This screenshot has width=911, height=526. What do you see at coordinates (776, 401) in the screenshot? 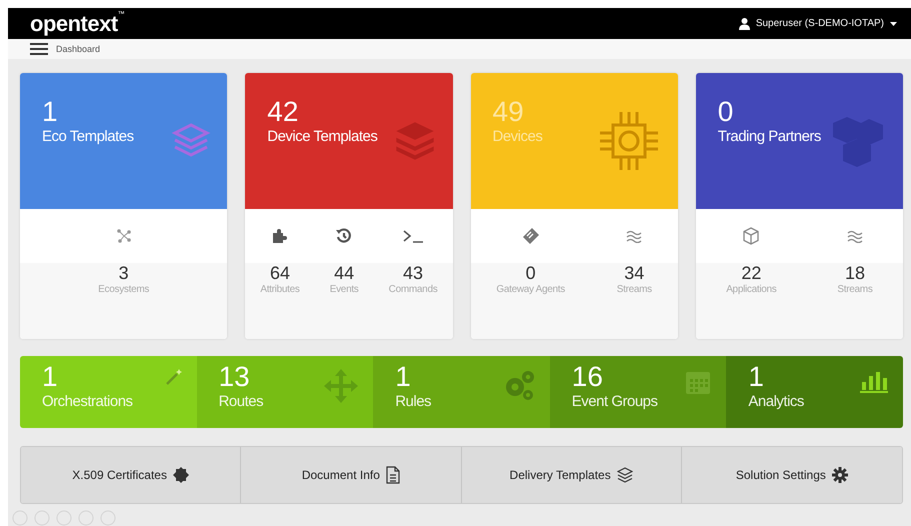
I see `tile-label: Analytics` at bounding box center [776, 401].